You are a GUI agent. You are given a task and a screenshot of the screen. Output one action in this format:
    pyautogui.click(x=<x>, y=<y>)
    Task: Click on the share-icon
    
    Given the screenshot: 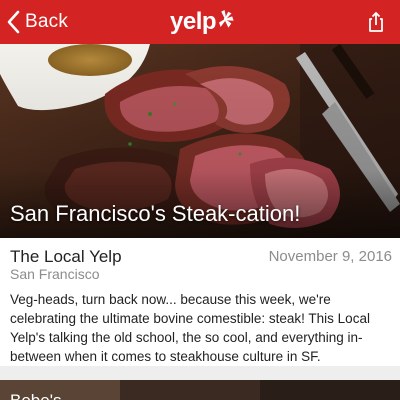 What is the action you would take?
    pyautogui.click(x=376, y=22)
    